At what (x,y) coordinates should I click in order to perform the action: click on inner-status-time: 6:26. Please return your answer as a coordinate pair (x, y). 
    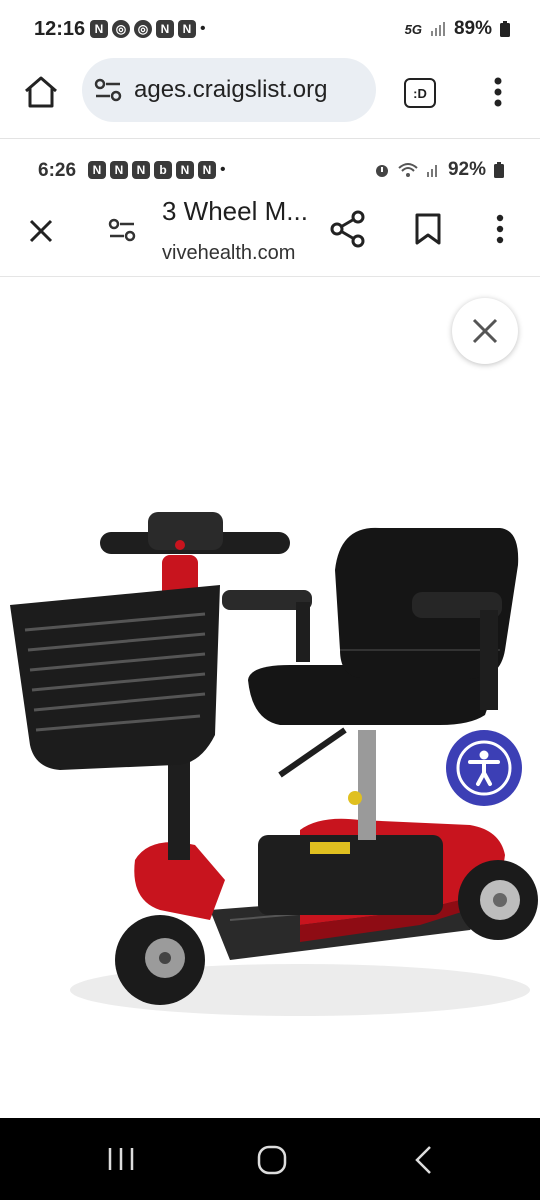
    Looking at the image, I should click on (57, 170).